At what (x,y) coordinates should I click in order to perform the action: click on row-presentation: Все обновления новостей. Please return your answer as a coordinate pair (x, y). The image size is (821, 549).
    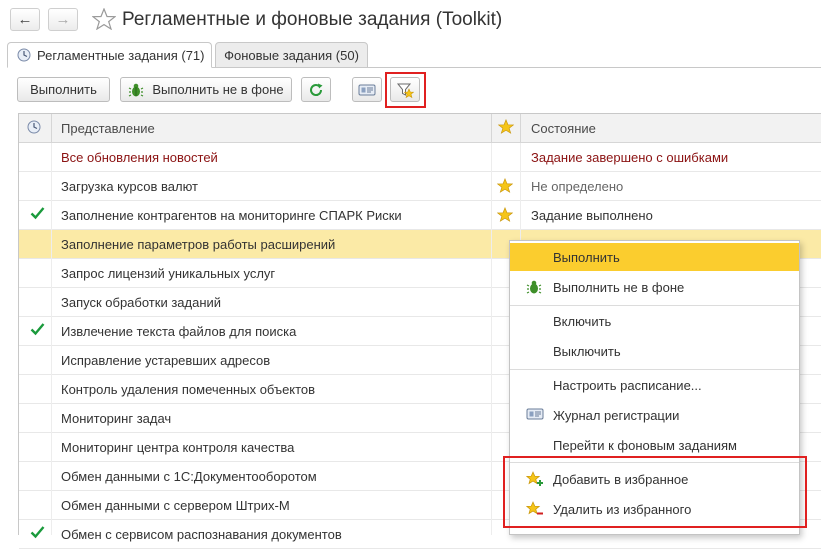
    Looking at the image, I should click on (139, 157).